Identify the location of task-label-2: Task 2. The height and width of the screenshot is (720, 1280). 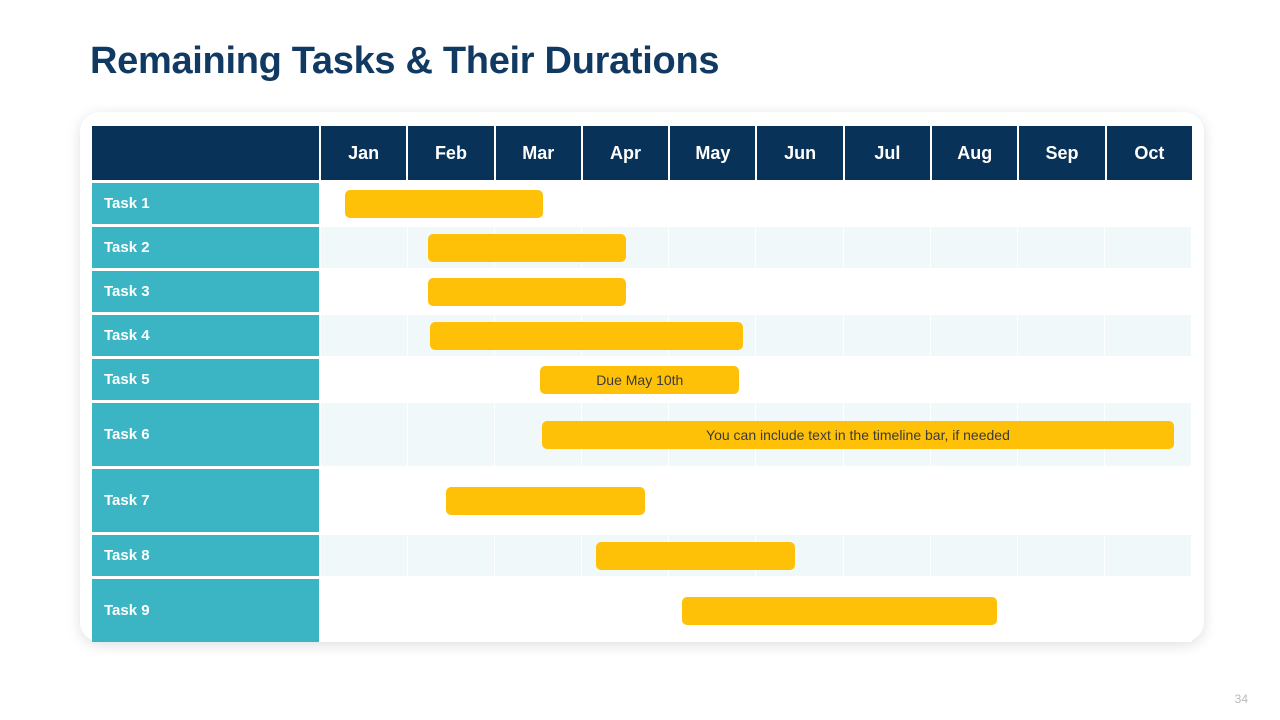
(206, 247).